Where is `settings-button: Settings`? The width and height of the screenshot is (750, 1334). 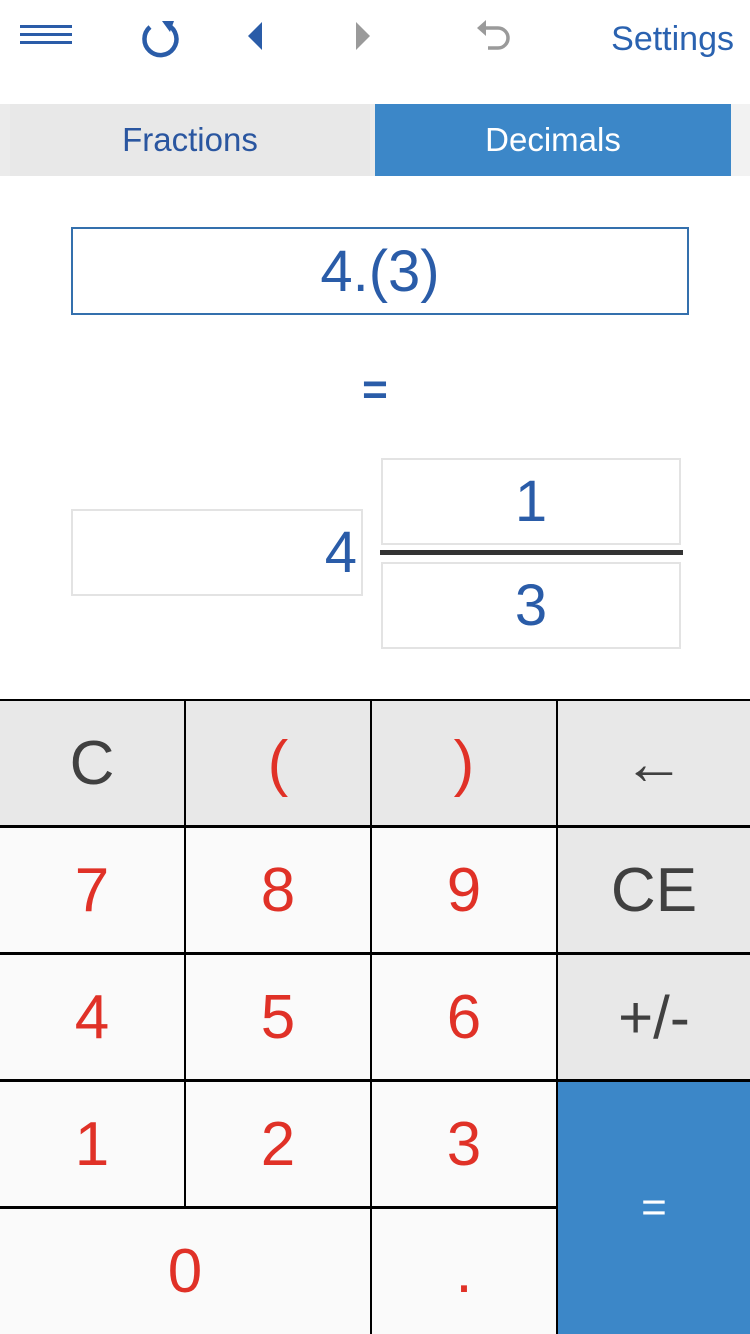
settings-button: Settings is located at coordinates (672, 39).